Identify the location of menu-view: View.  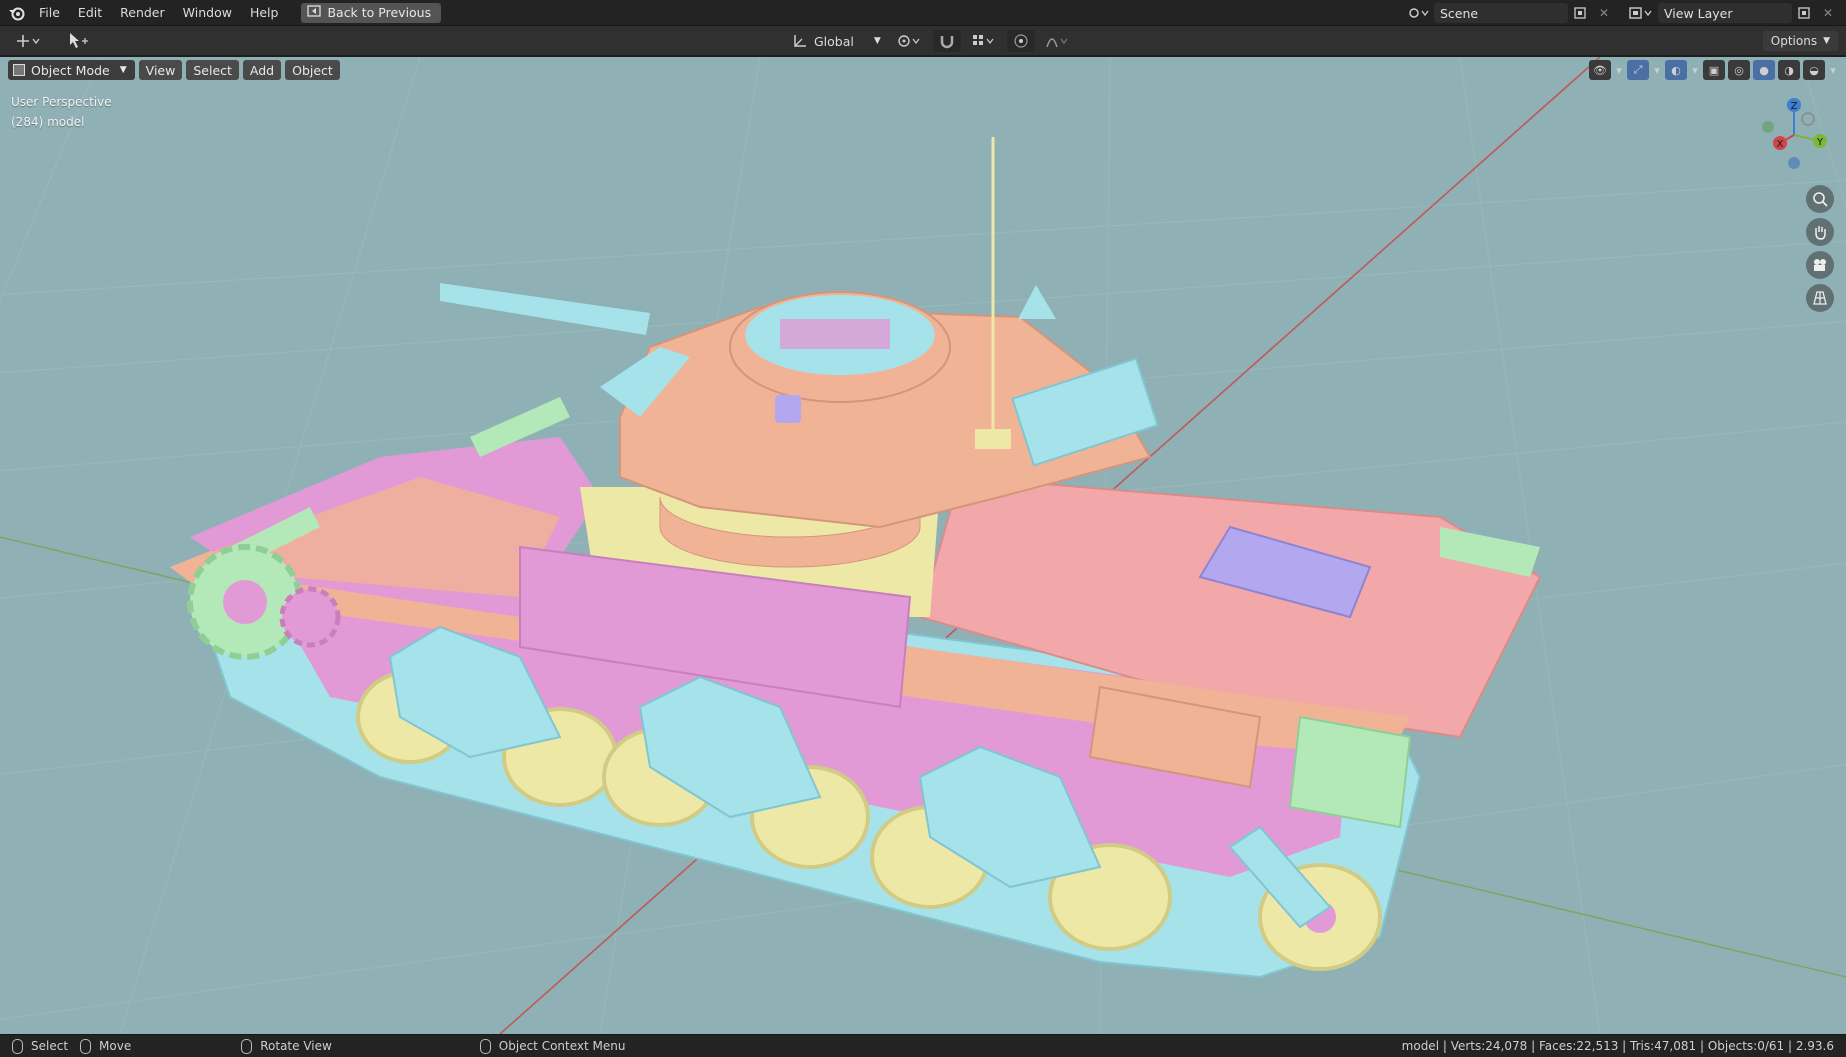
(160, 70).